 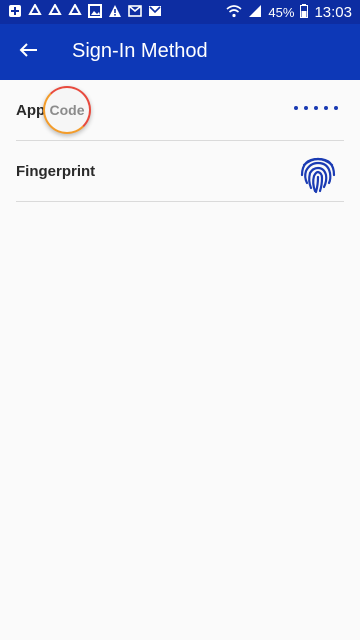 I want to click on page-title: Sign-In Method, so click(x=140, y=51).